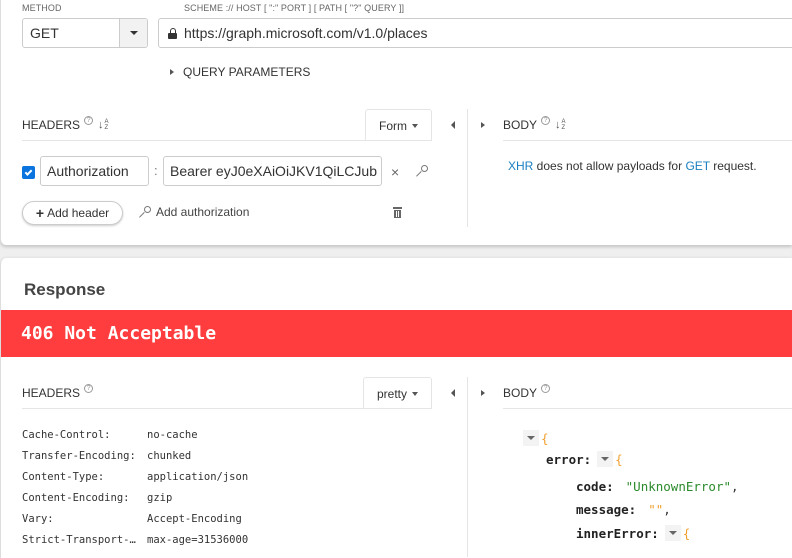  I want to click on body-message-text: does not allow payloads for, so click(609, 166).